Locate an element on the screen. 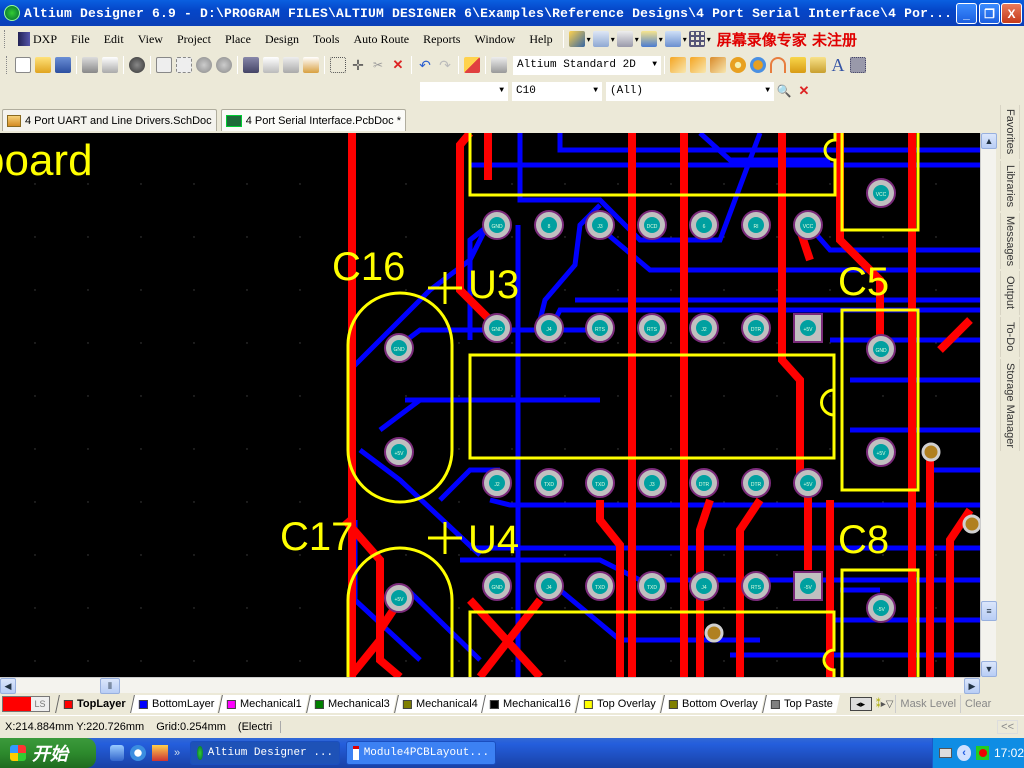  u3-pad: GND is located at coordinates (497, 328).